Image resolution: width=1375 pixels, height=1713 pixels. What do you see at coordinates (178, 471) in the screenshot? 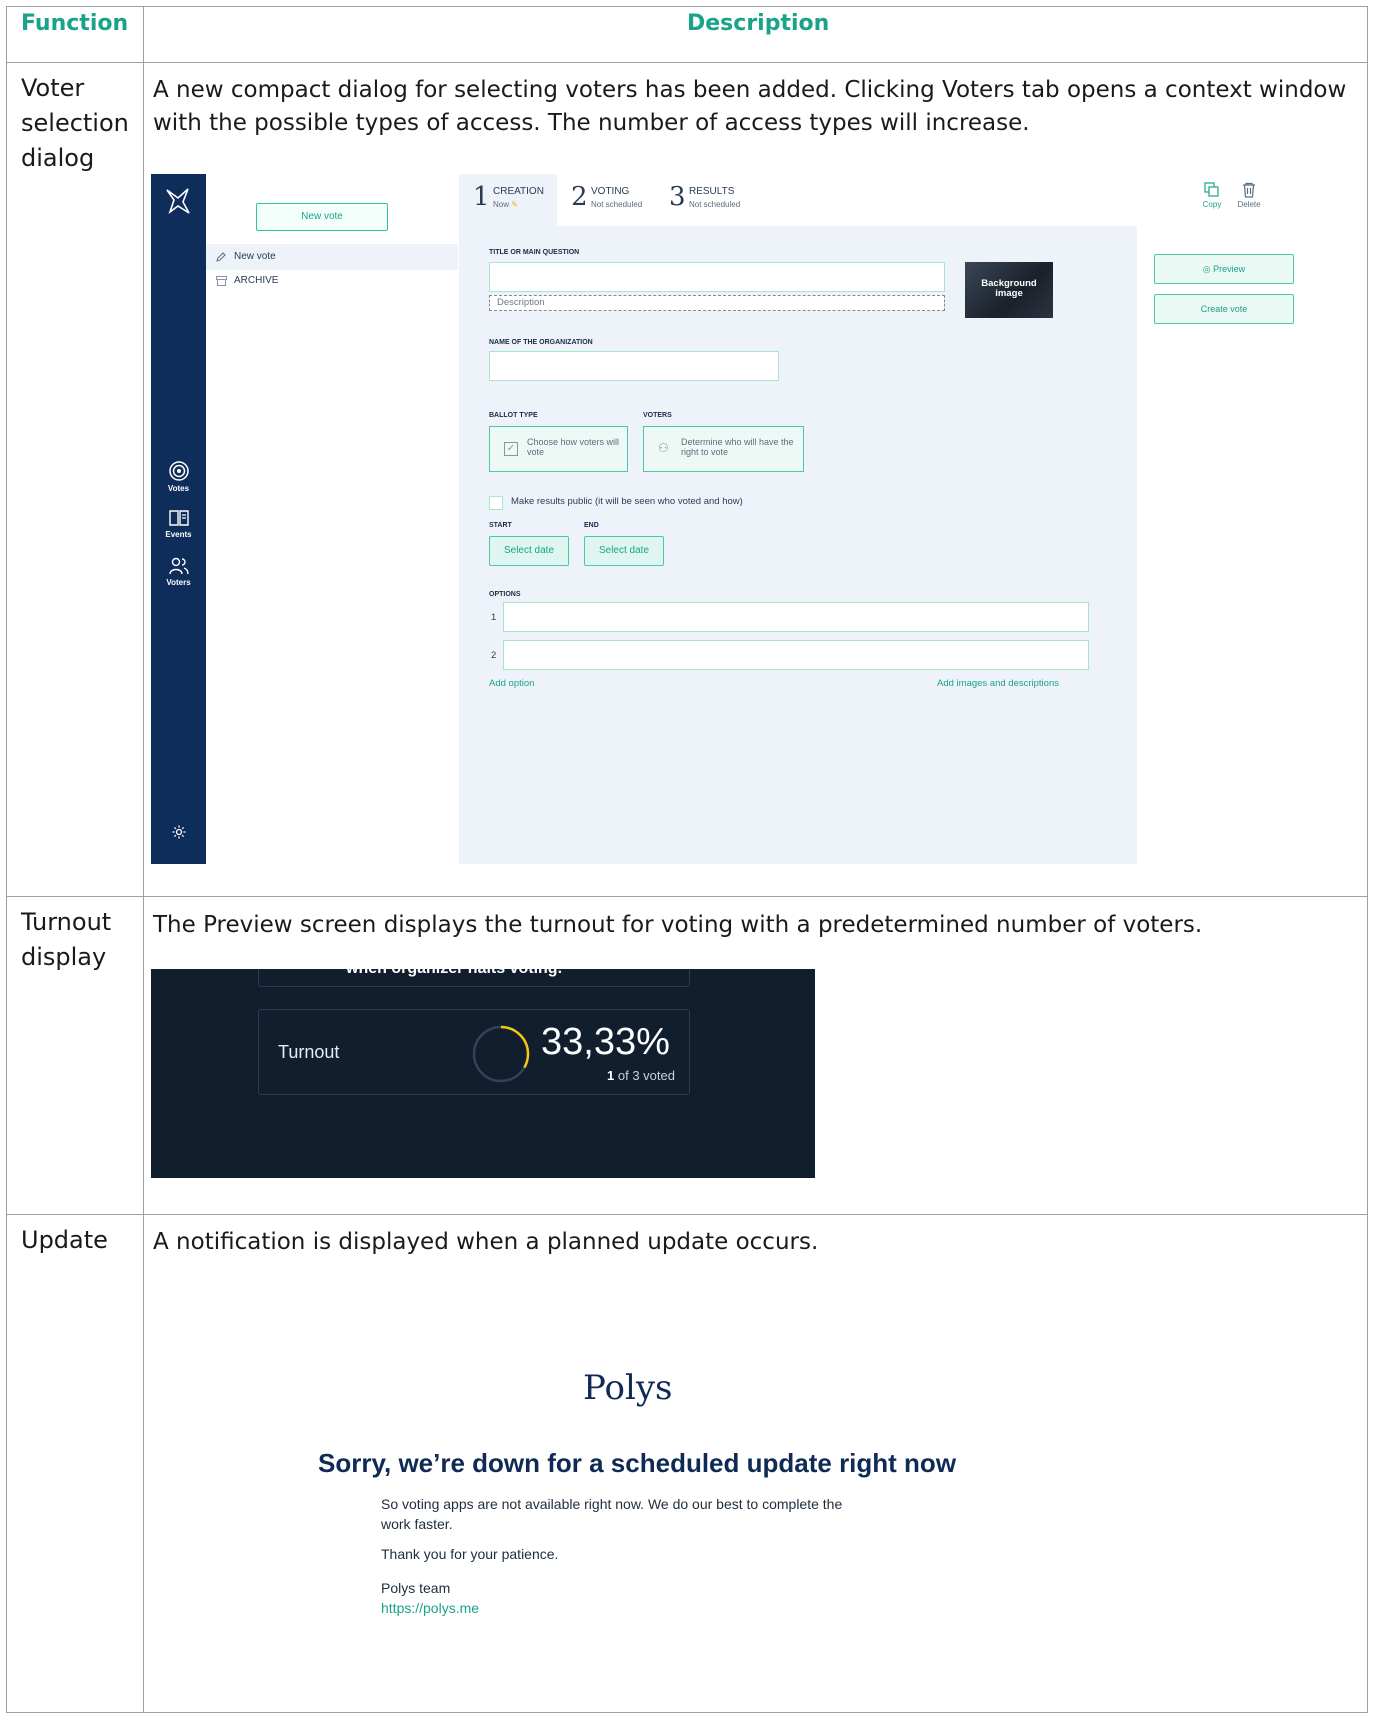
I see `target-icon` at bounding box center [178, 471].